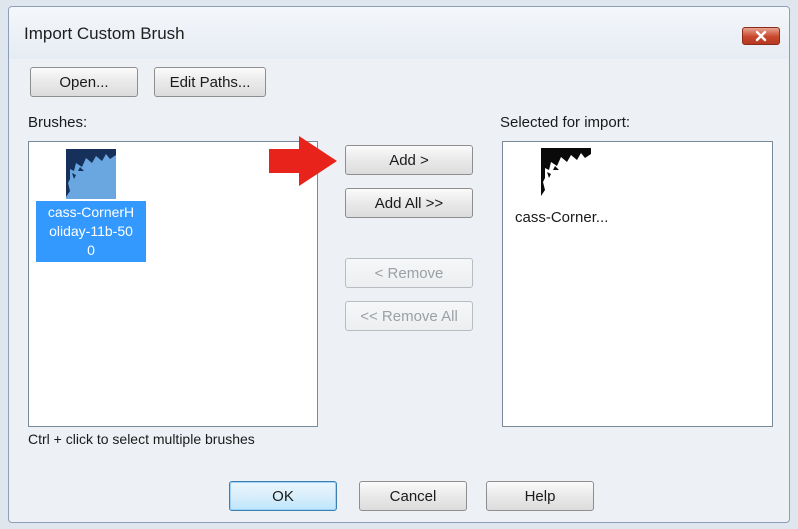 The width and height of the screenshot is (798, 529). I want to click on title-bar: Import Custom Brush, so click(399, 33).